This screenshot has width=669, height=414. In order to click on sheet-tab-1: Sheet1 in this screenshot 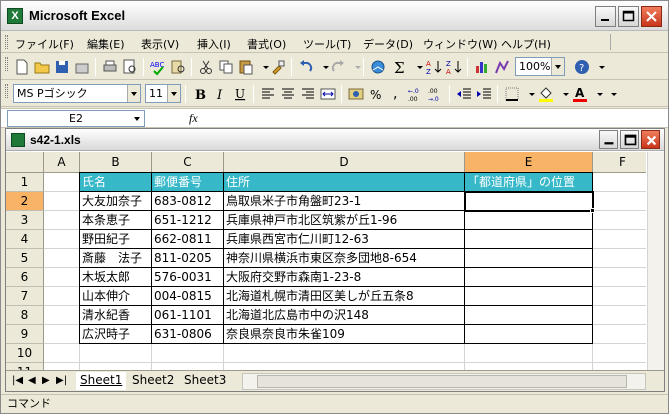, I will do `click(101, 381)`.